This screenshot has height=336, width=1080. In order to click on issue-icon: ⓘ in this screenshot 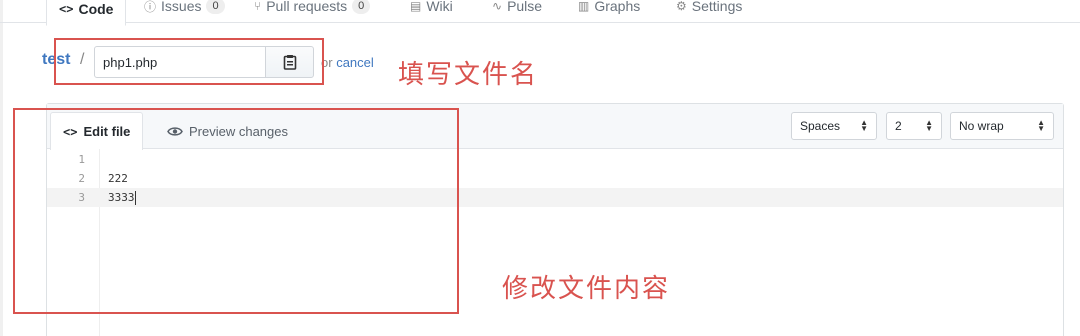, I will do `click(150, 7)`.